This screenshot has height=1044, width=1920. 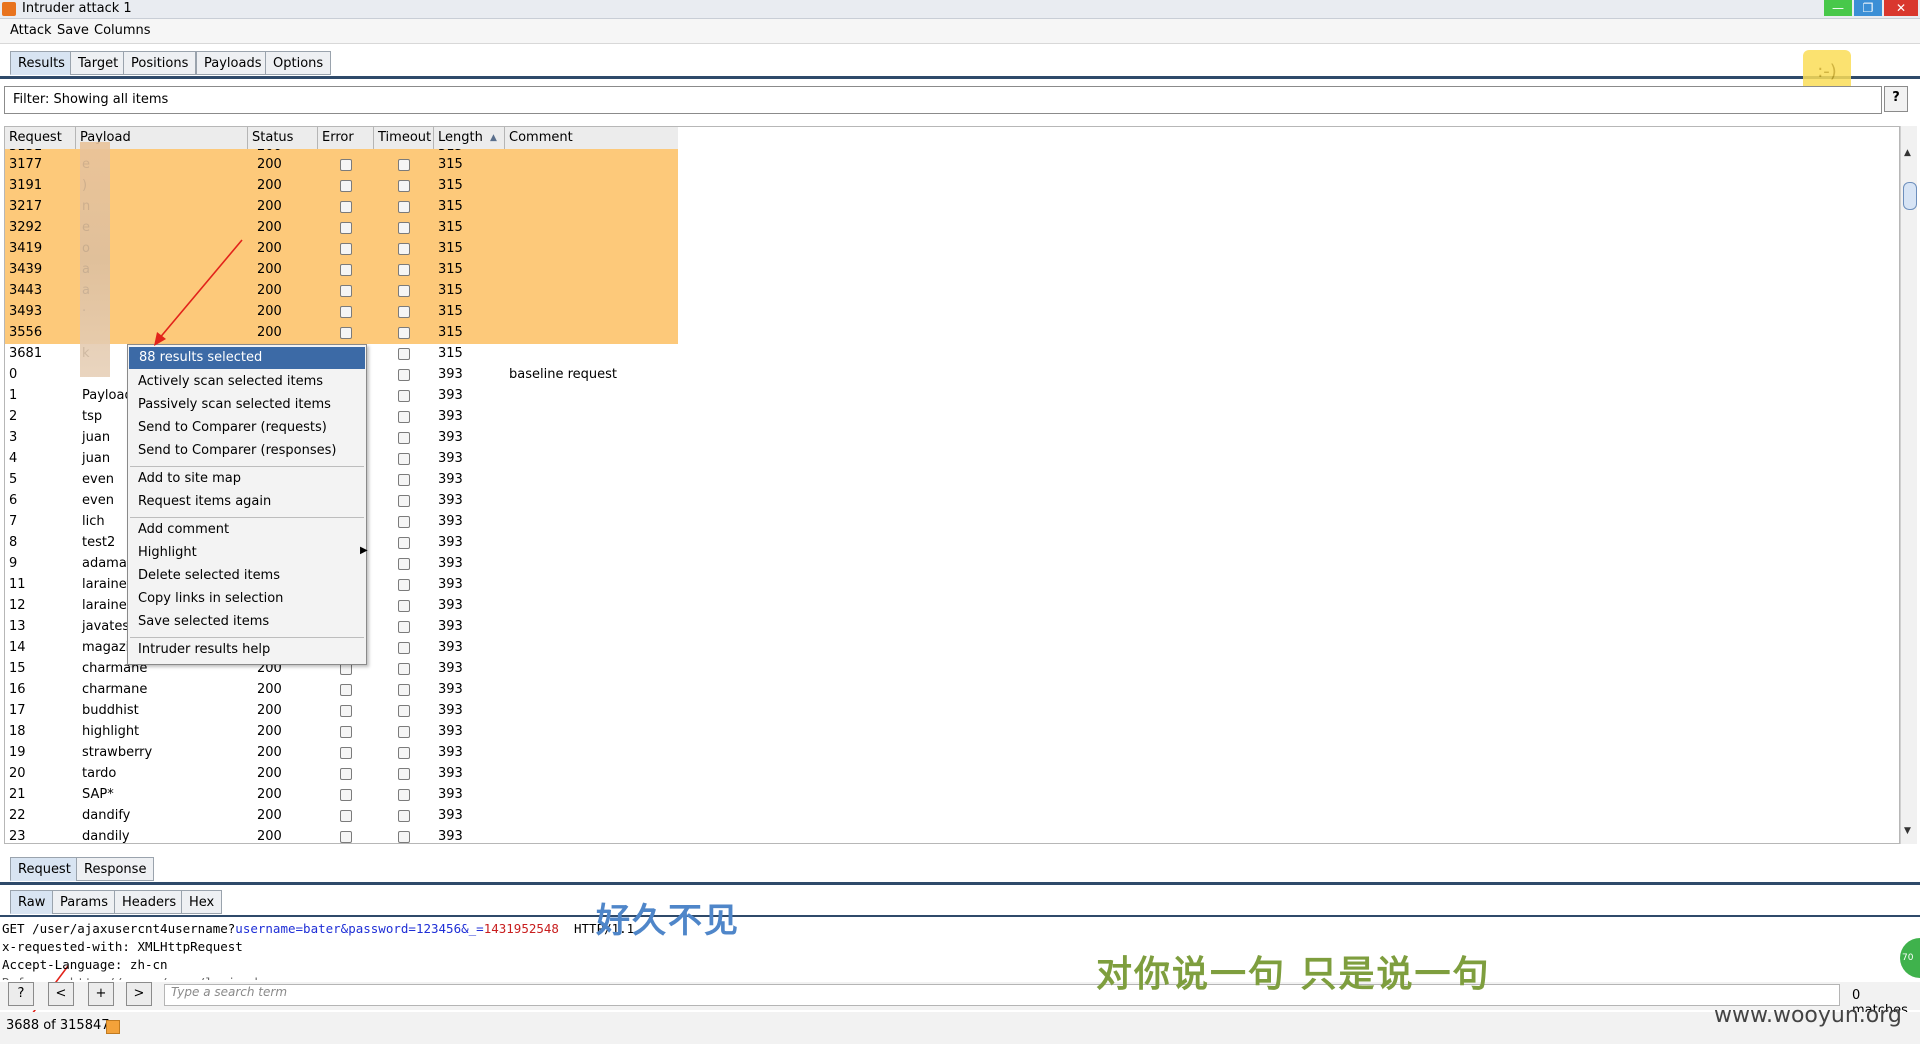 What do you see at coordinates (189, 478) in the screenshot?
I see `menu-add-to-site-map: Add to site map` at bounding box center [189, 478].